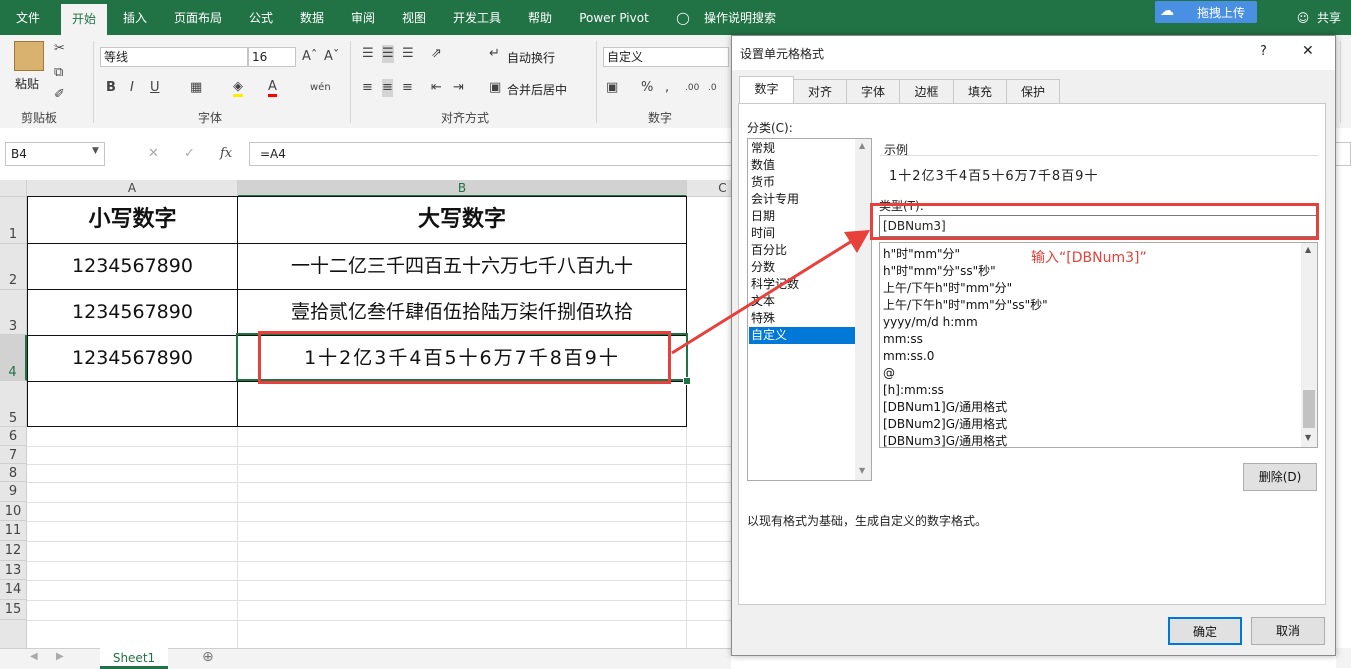 The image size is (1351, 669). I want to click on tab-formulas: 公式, so click(261, 17).